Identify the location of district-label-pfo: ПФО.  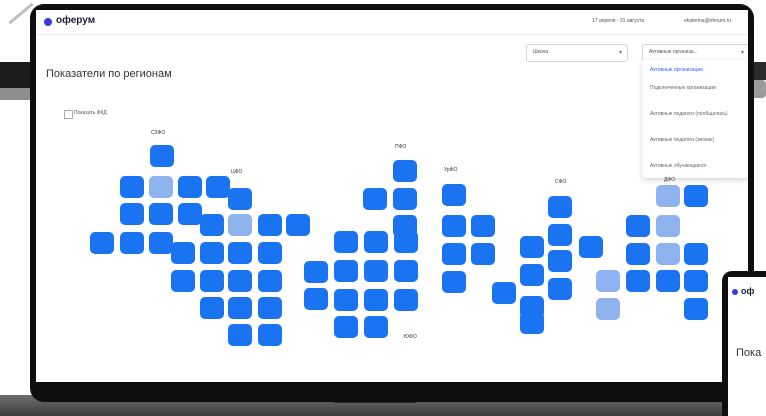
(401, 147).